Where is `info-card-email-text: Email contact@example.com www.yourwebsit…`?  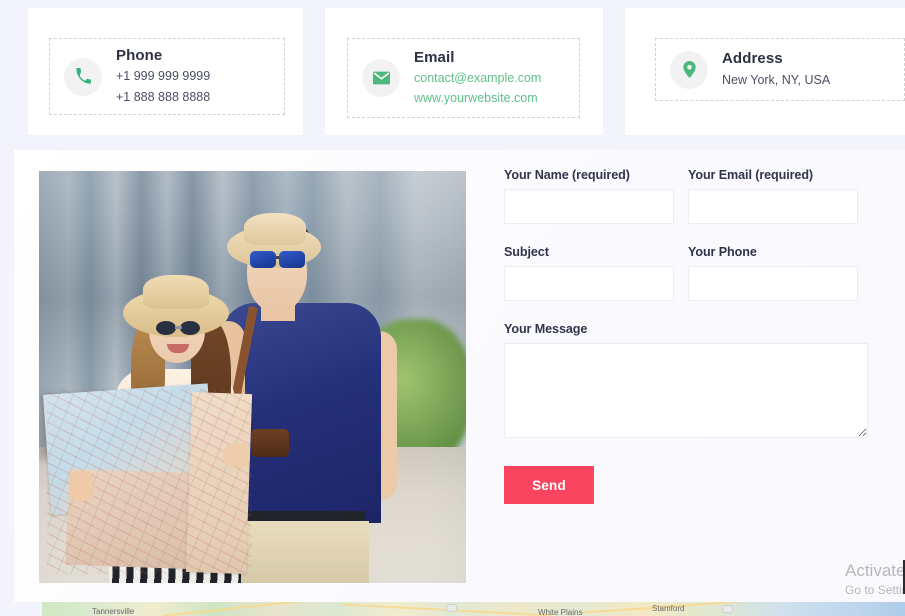
info-card-email-text: Email contact@example.com www.yourwebsit… is located at coordinates (477, 78).